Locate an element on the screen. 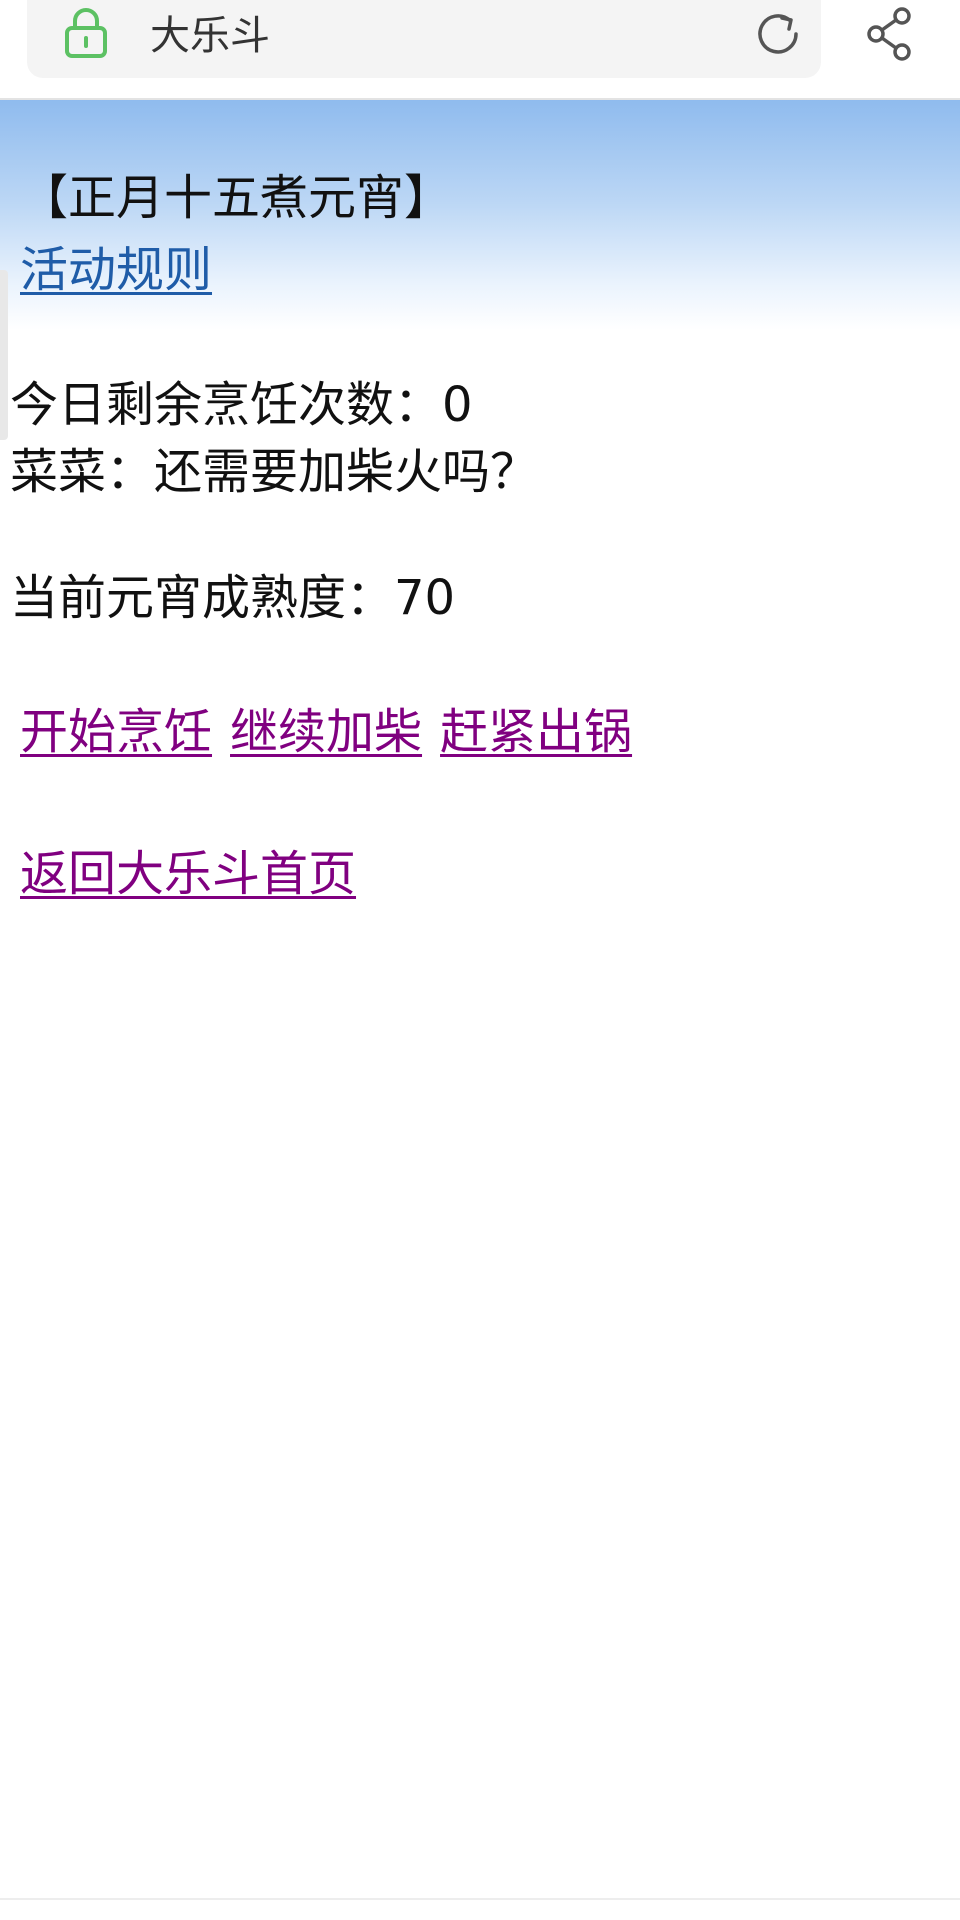  home-link: 返回大乐斗首页 is located at coordinates (188, 874).